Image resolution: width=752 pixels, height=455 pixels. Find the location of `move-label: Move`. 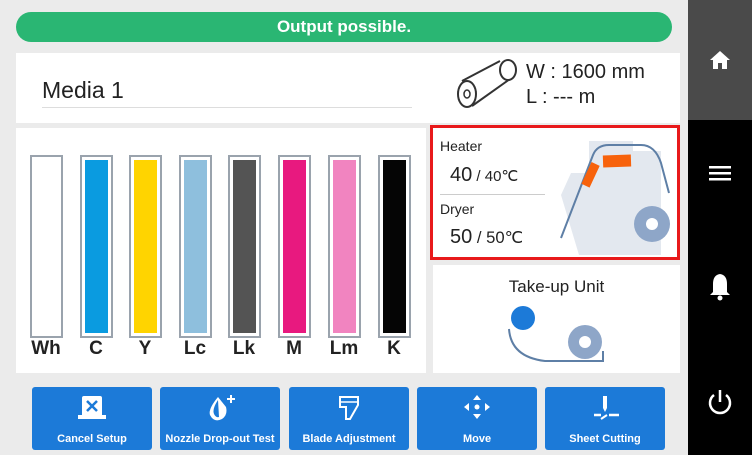

move-label: Move is located at coordinates (477, 439).